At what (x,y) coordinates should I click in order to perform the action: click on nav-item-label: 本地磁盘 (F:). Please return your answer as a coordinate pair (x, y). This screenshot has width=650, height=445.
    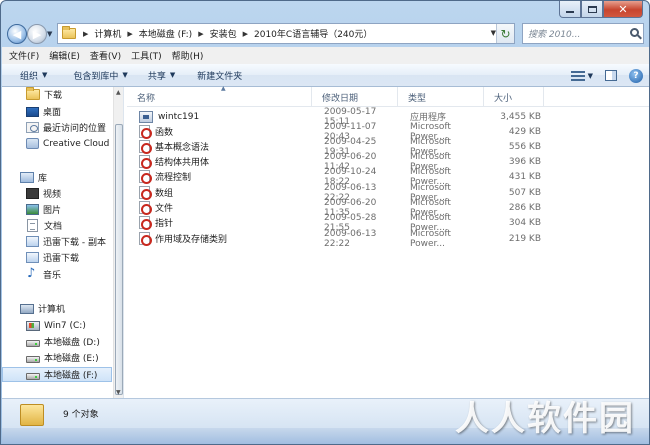
    Looking at the image, I should click on (71, 376).